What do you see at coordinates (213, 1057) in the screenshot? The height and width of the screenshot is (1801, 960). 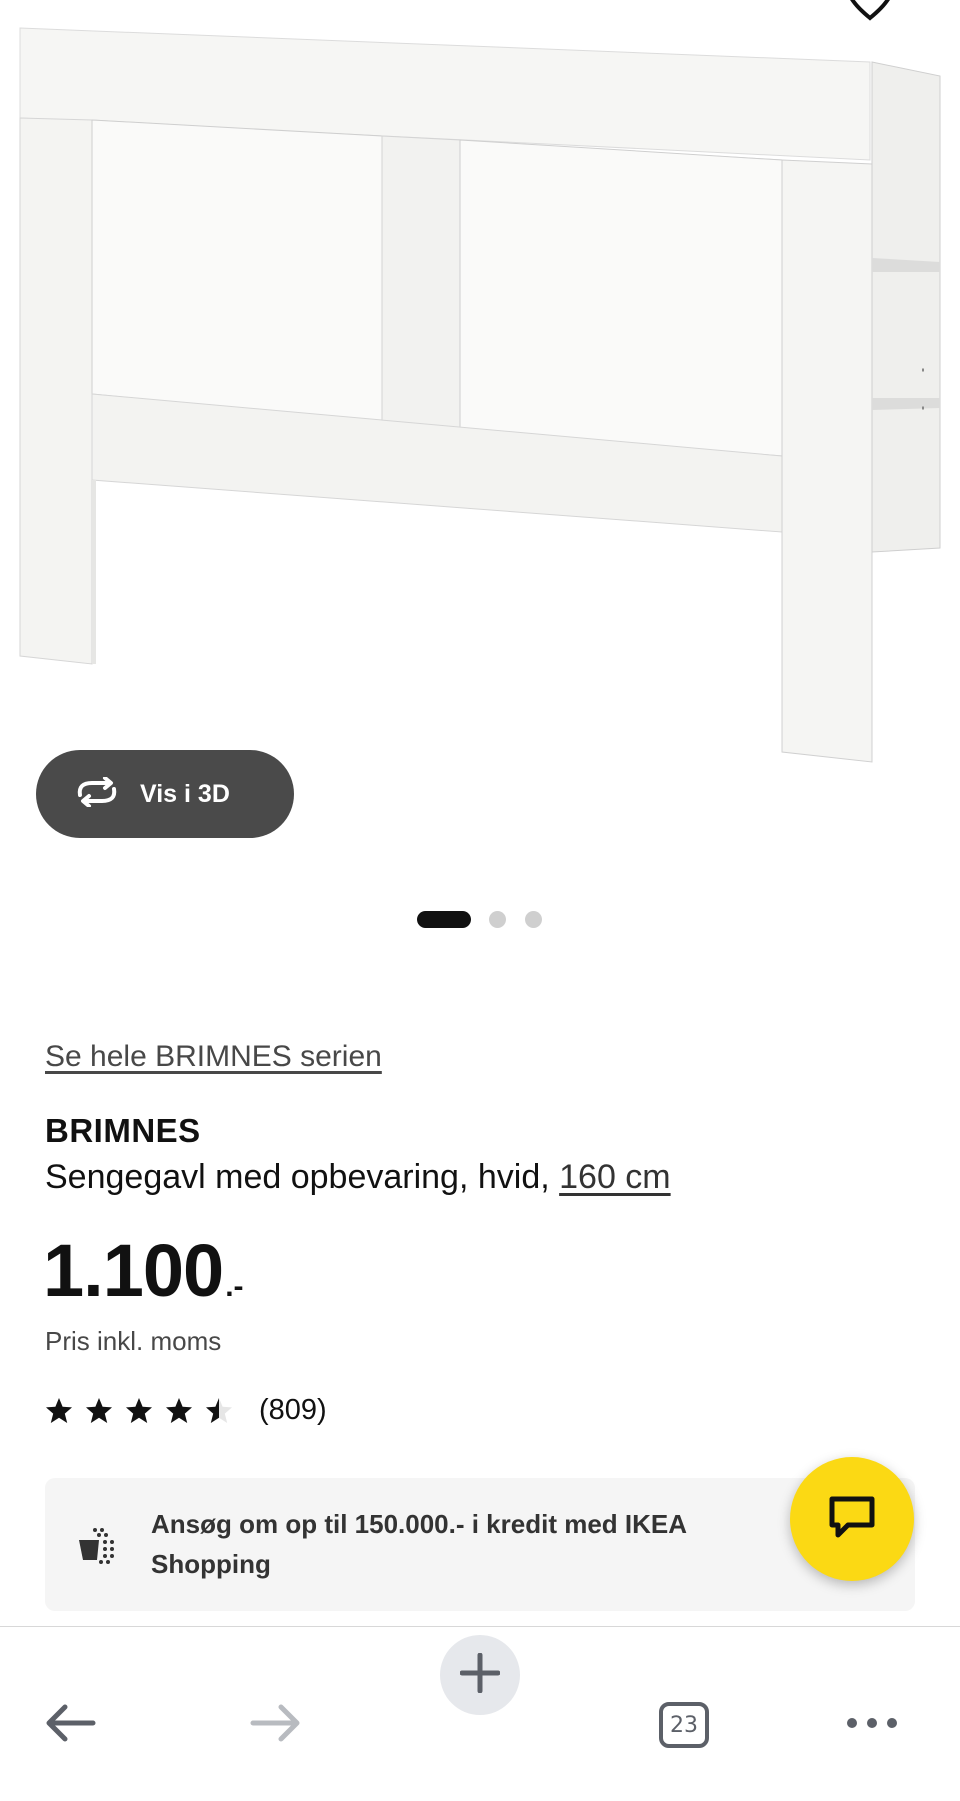 I see `series-link: Se hele BRIMNES serien` at bounding box center [213, 1057].